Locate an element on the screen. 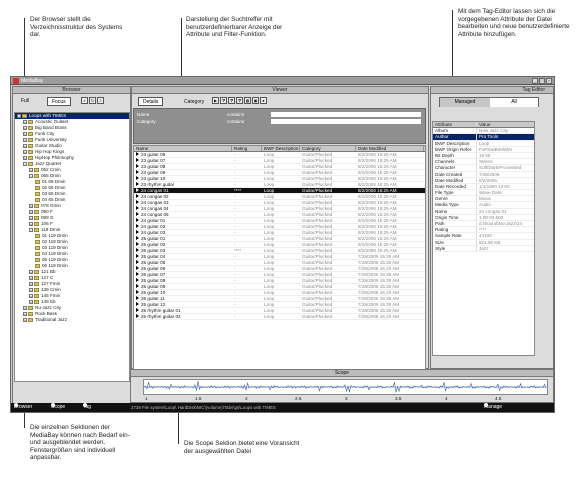  filter-field: Category is located at coordinates (182, 121).